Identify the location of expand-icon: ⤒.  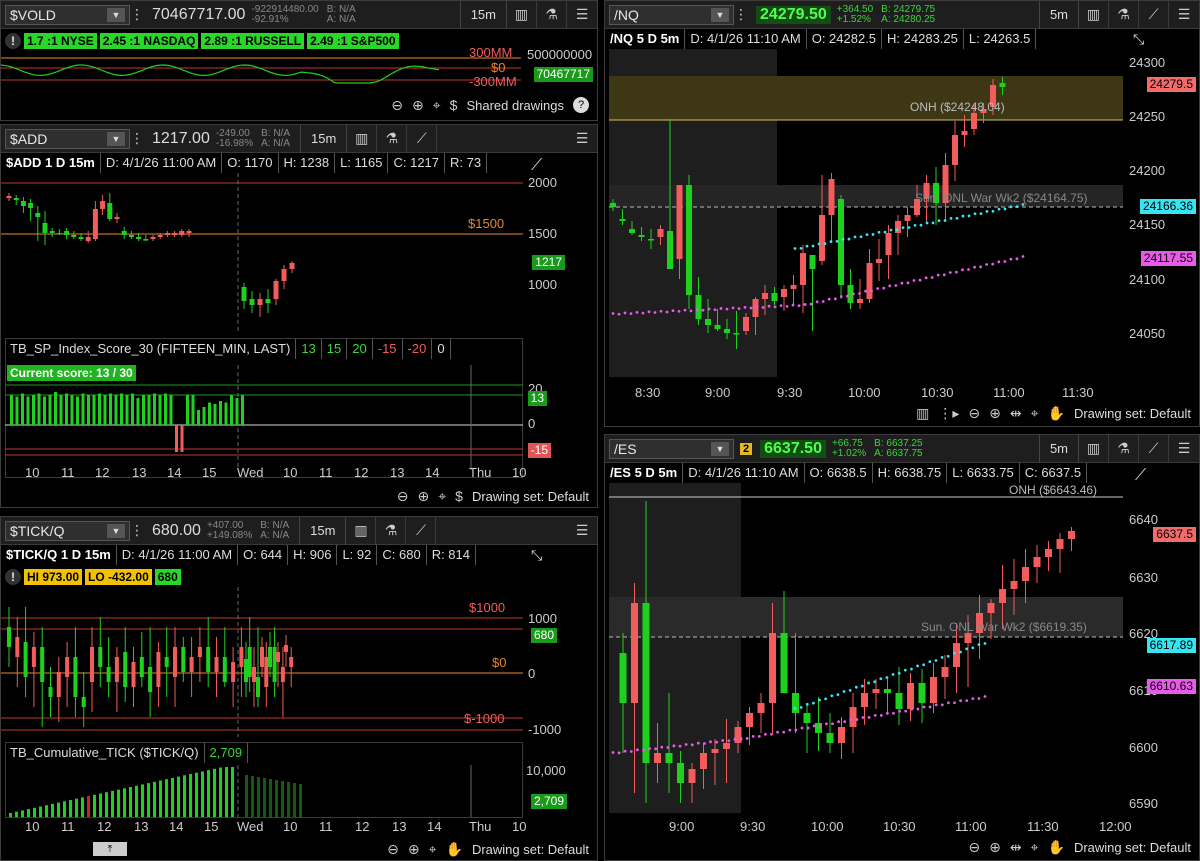
(110, 849).